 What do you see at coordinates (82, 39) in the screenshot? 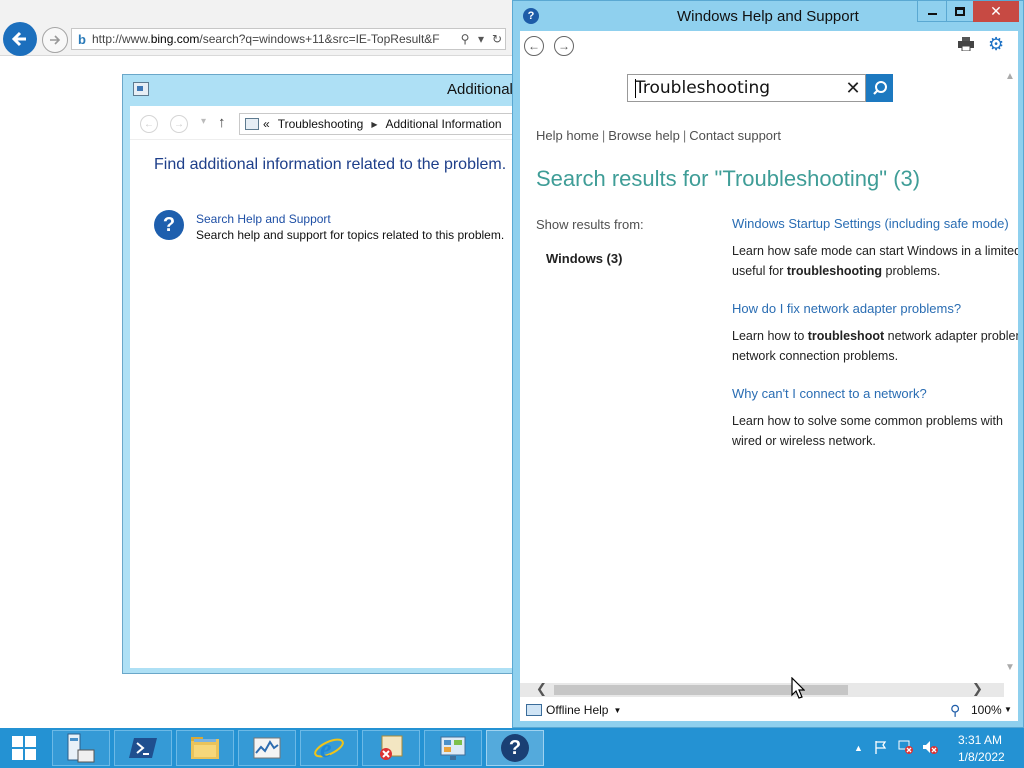
I see `bing-icon: b` at bounding box center [82, 39].